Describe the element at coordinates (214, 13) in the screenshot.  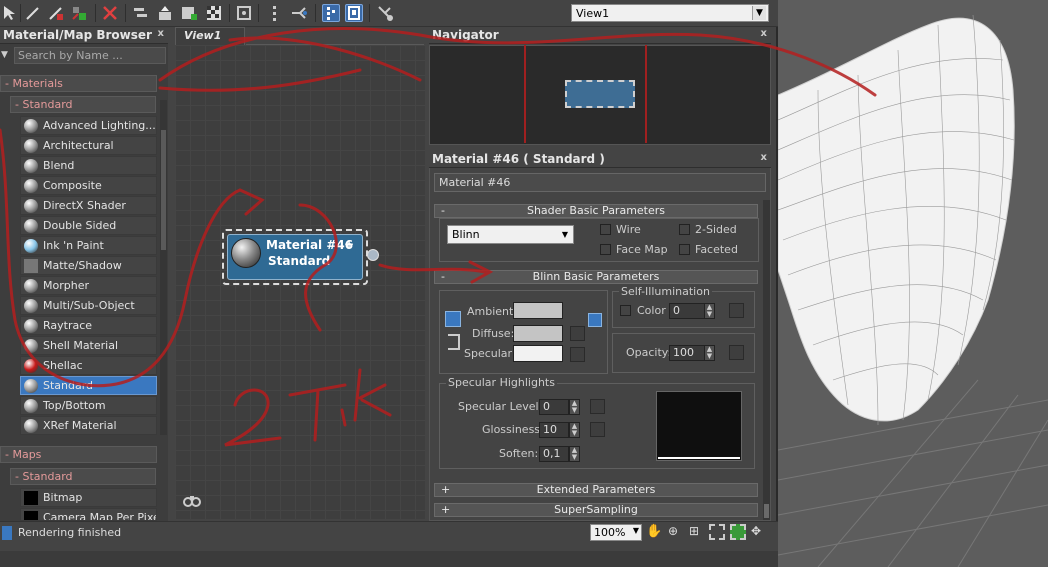
I see `background-icon` at that location.